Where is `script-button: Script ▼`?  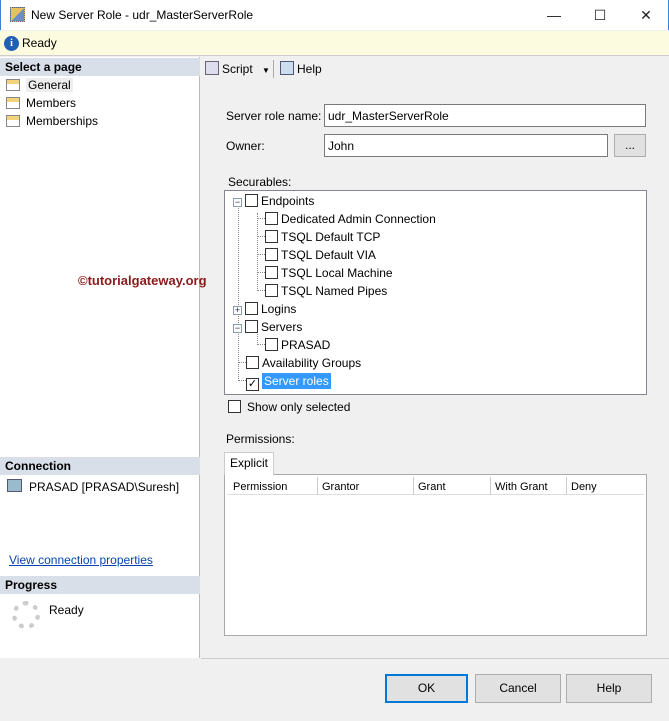 script-button: Script ▼ is located at coordinates (237, 68).